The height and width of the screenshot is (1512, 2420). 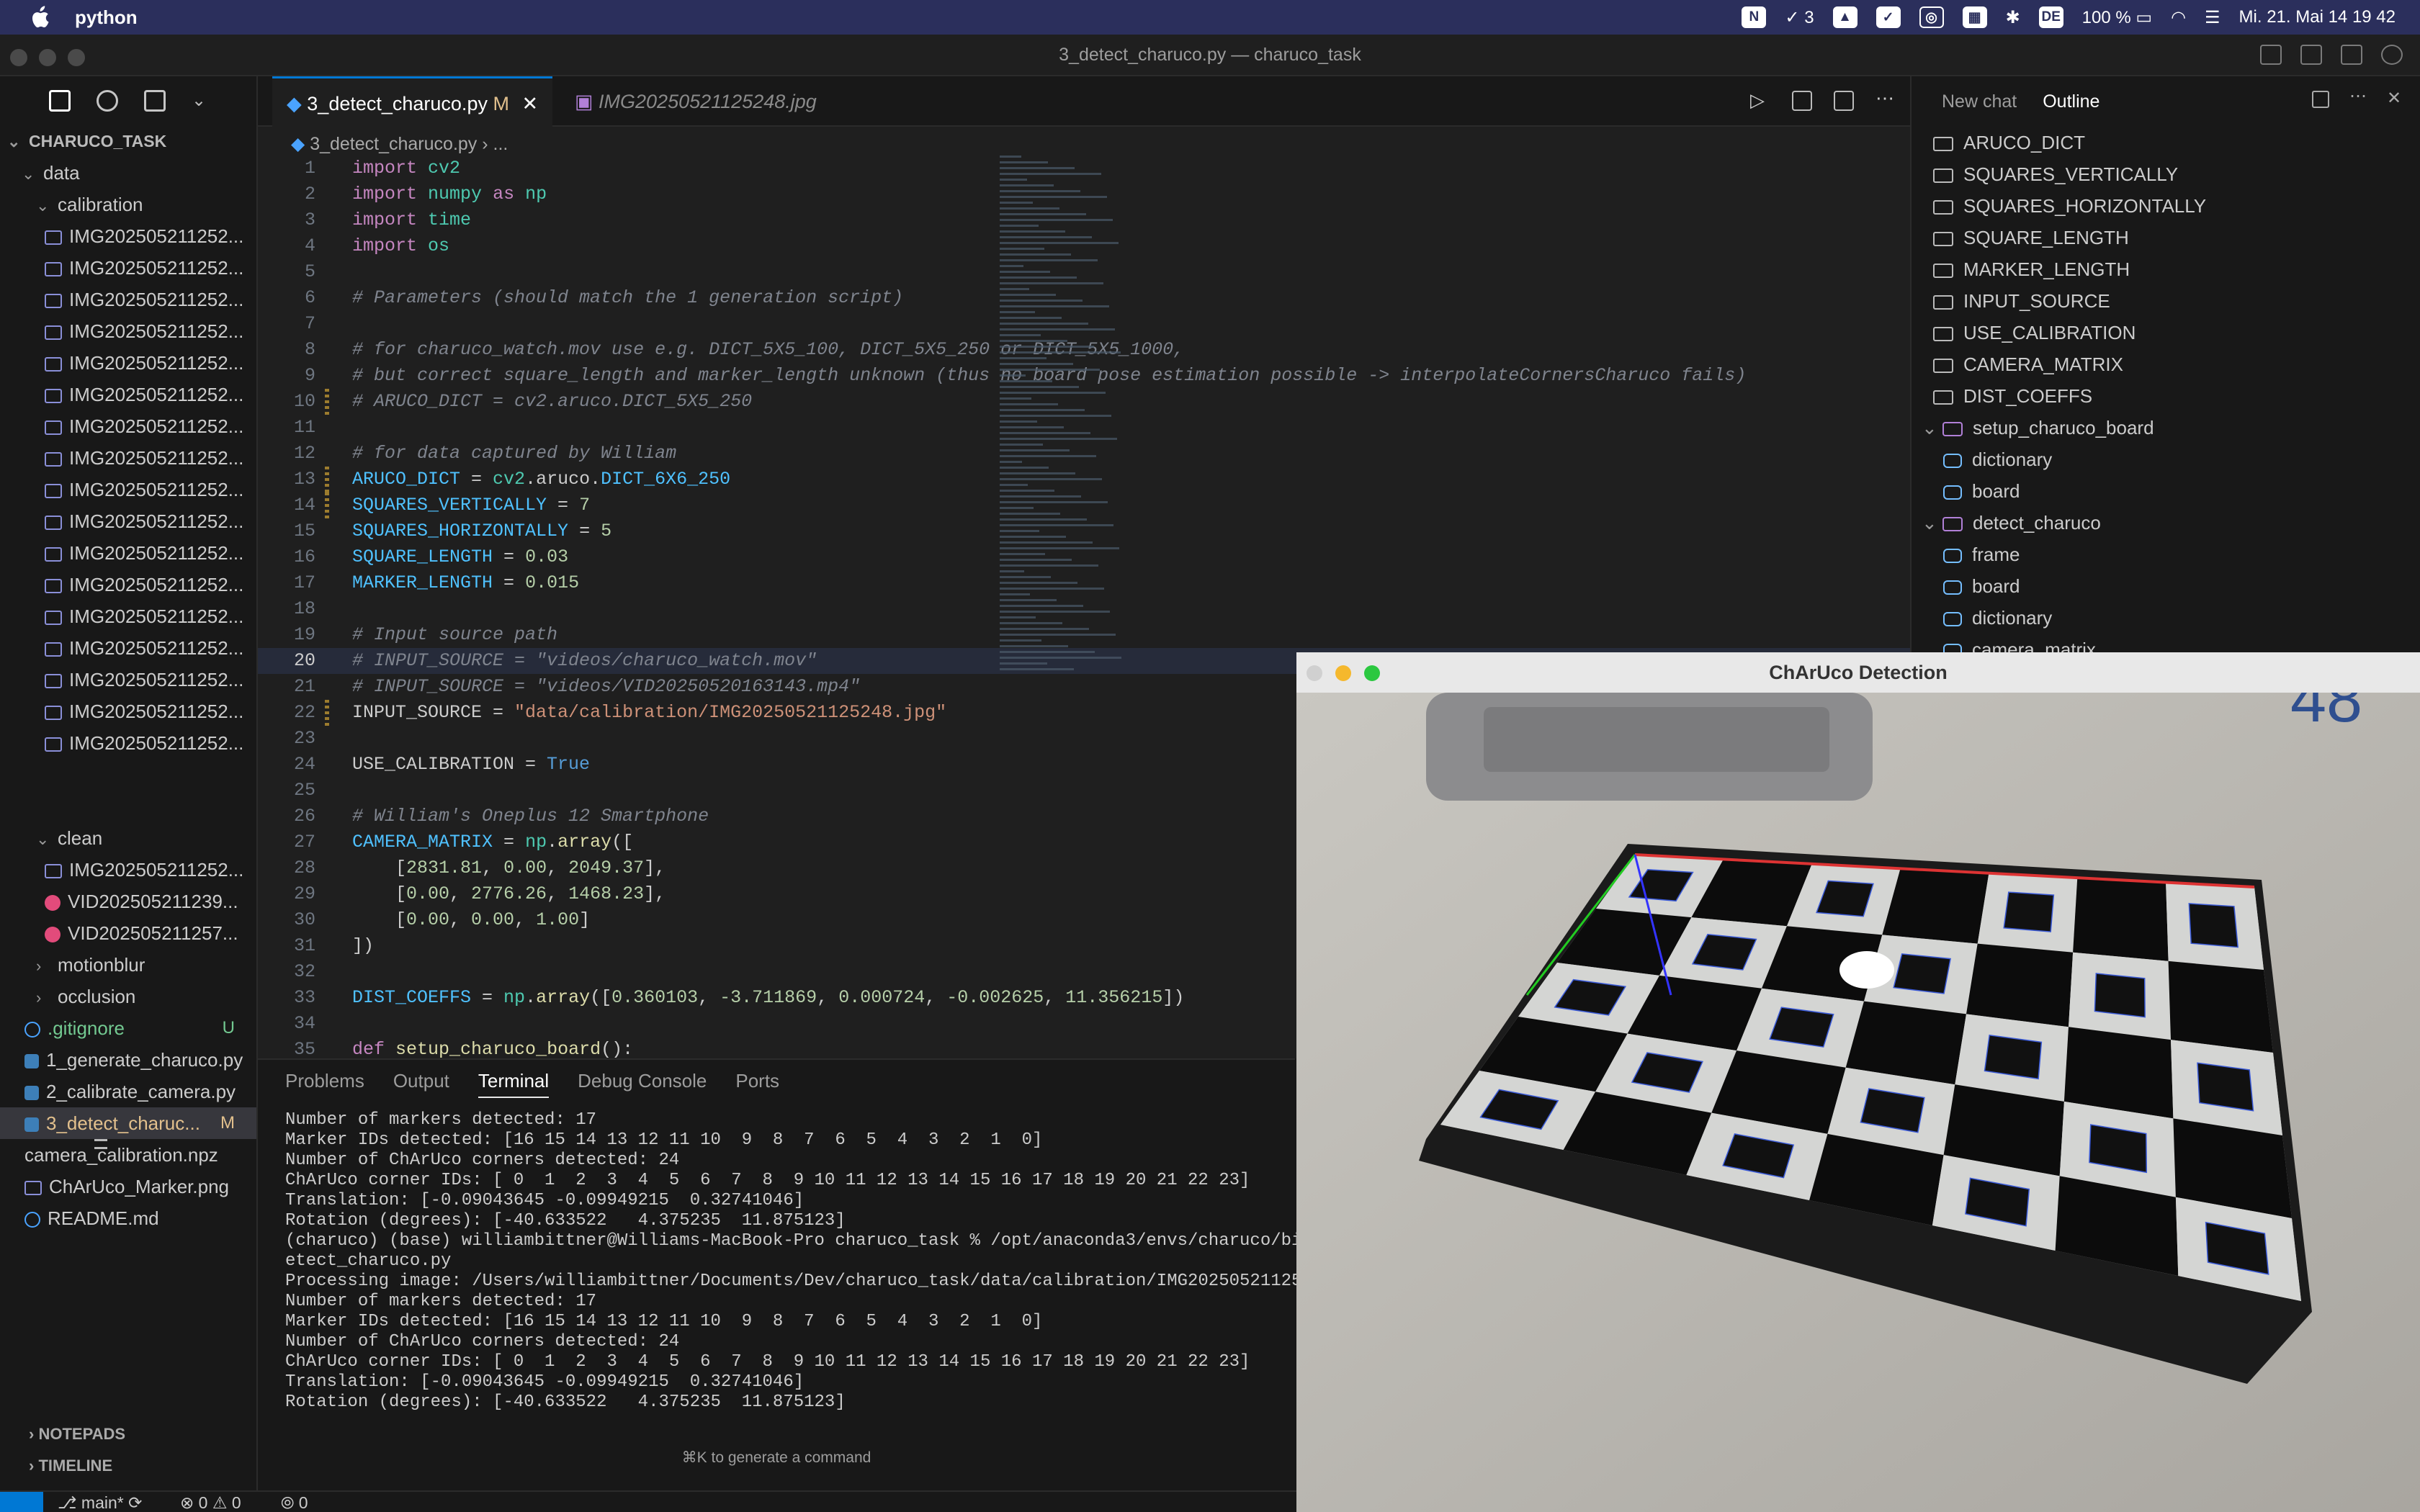 I want to click on outline-item: USE_CALIBRATION, so click(x=2164, y=332).